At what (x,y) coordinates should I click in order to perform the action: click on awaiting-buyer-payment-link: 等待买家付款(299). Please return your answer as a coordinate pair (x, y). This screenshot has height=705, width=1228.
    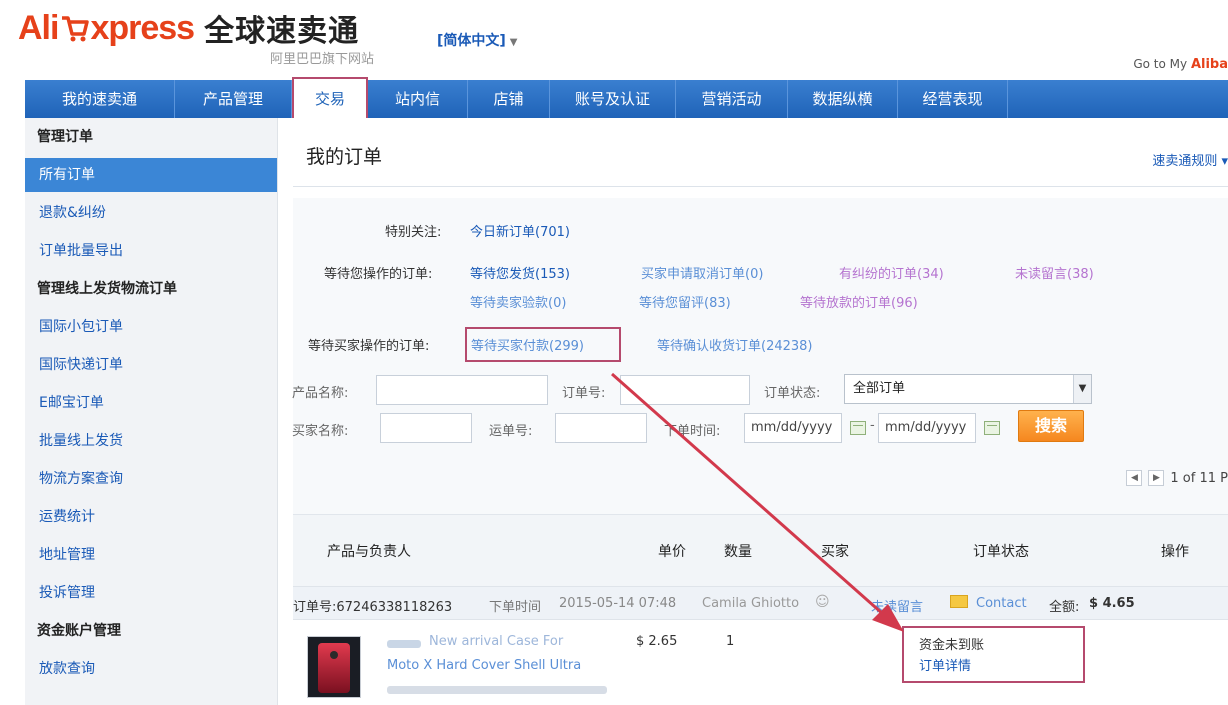
    Looking at the image, I should click on (527, 344).